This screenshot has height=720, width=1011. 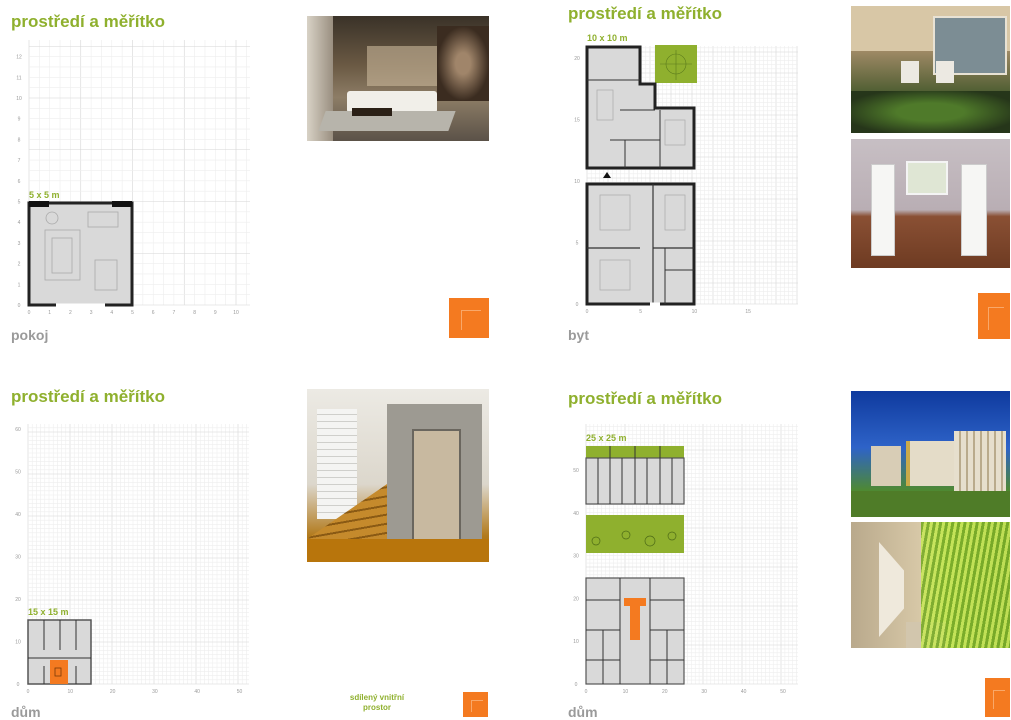 I want to click on y-tick-label: 10, so click(x=576, y=642).